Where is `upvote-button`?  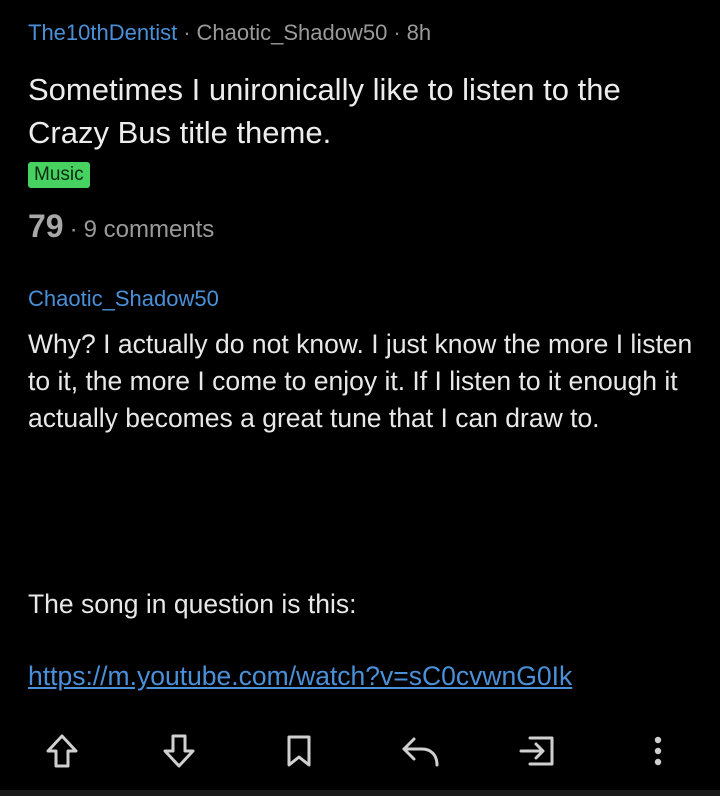 upvote-button is located at coordinates (62, 751).